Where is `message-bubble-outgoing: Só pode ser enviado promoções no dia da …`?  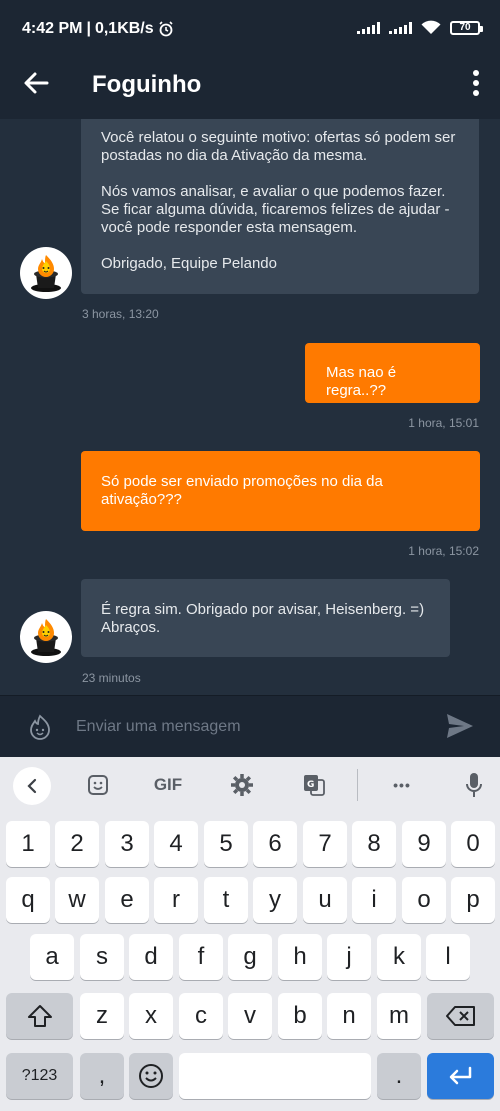
message-bubble-outgoing: Só pode ser enviado promoções no dia da … is located at coordinates (280, 491).